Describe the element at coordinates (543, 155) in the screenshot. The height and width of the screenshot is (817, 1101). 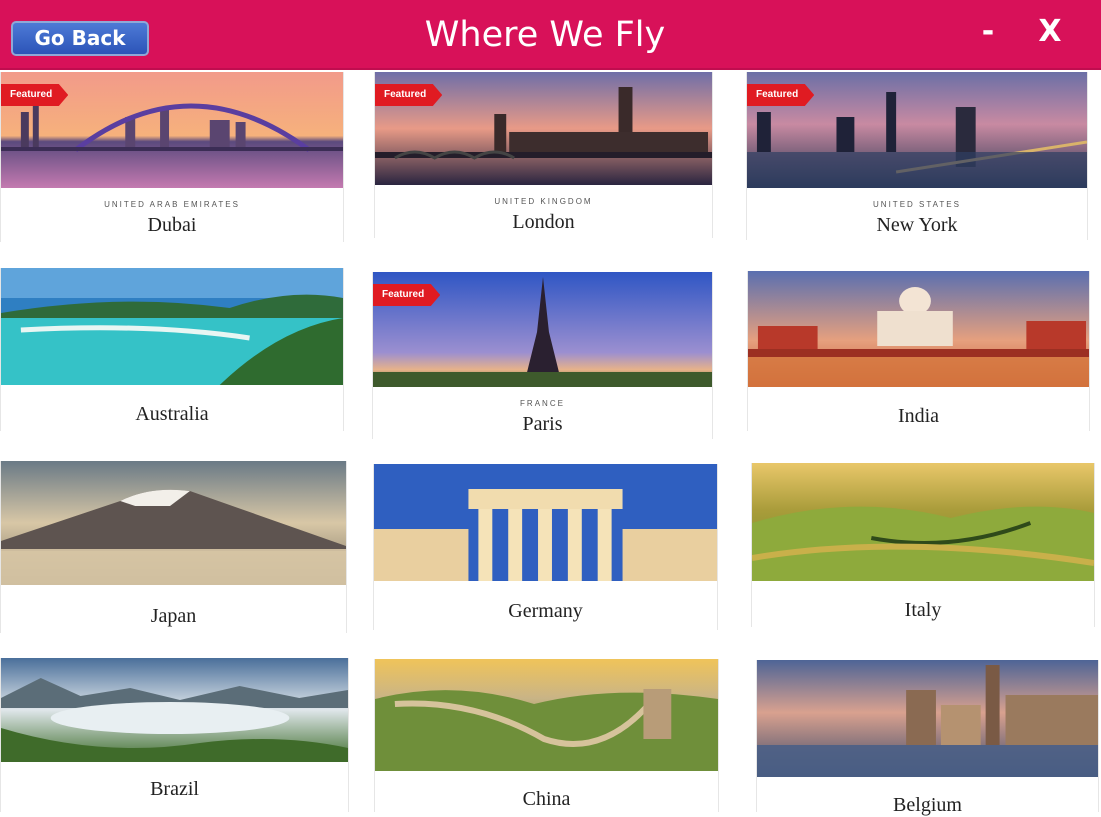
I see `destination-card-london: Featured UNITED KINGDOM London` at that location.